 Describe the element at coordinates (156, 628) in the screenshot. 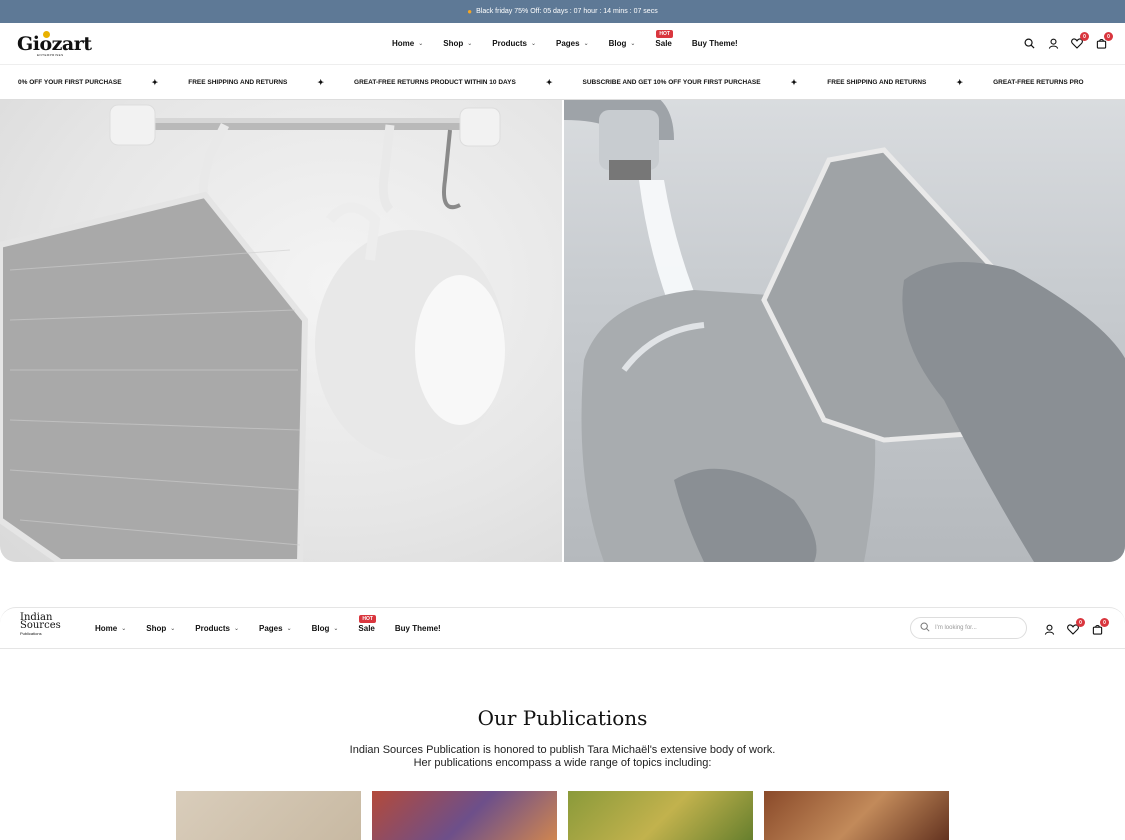

I see `nav2-shop-label: Shop` at that location.